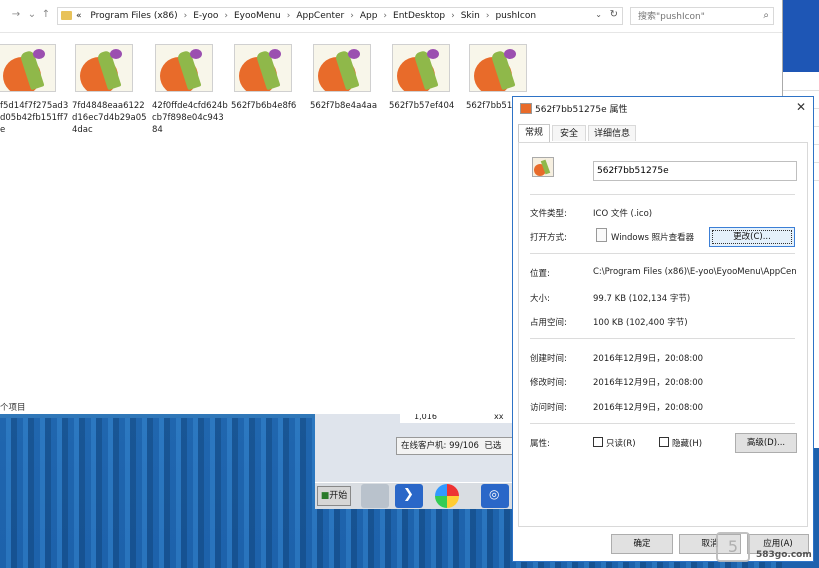 This screenshot has height=568, width=819. I want to click on tab-general: 常规, so click(534, 133).